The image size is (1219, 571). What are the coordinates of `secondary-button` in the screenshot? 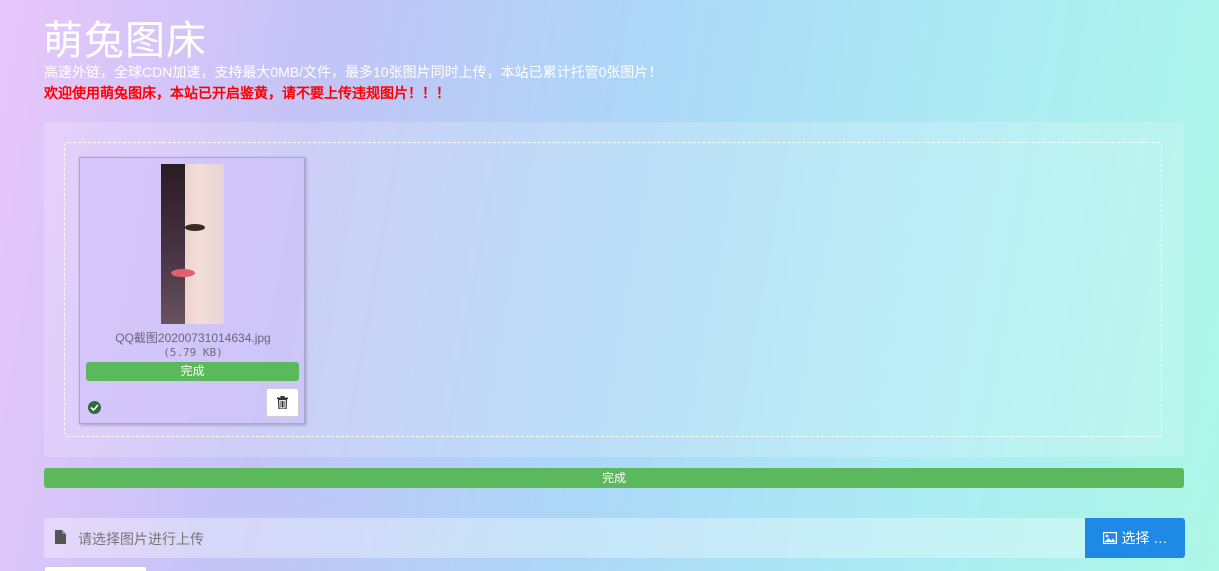 It's located at (95, 568).